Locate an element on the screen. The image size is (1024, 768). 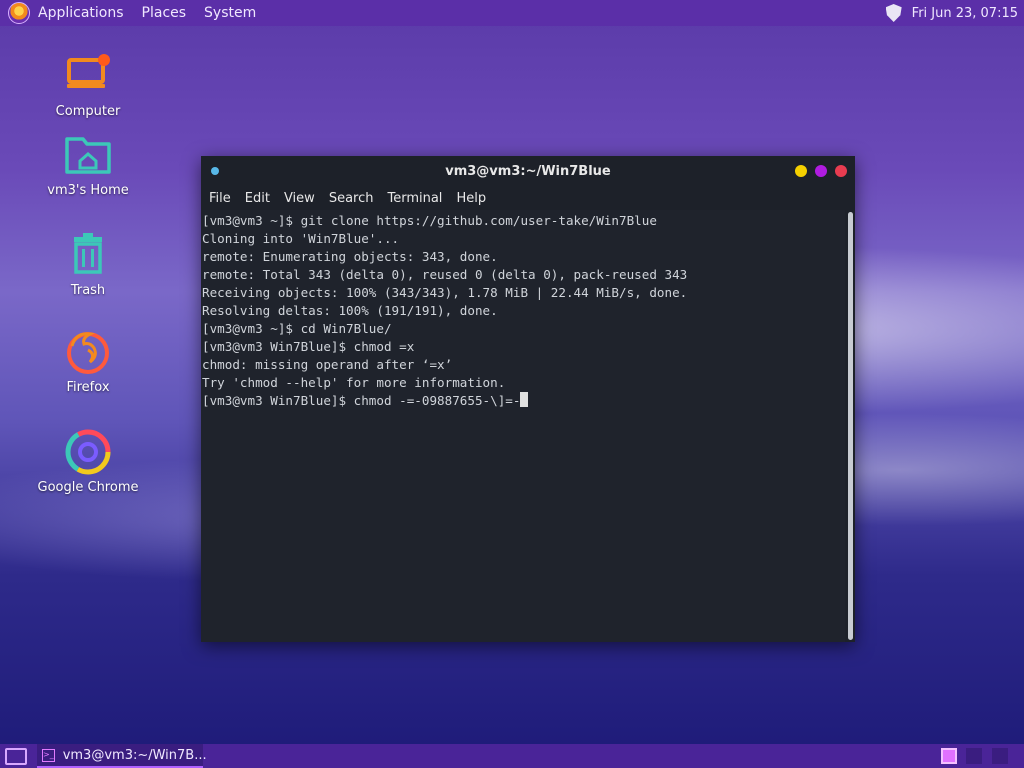
terminal-scrollbar is located at coordinates (850, 426).